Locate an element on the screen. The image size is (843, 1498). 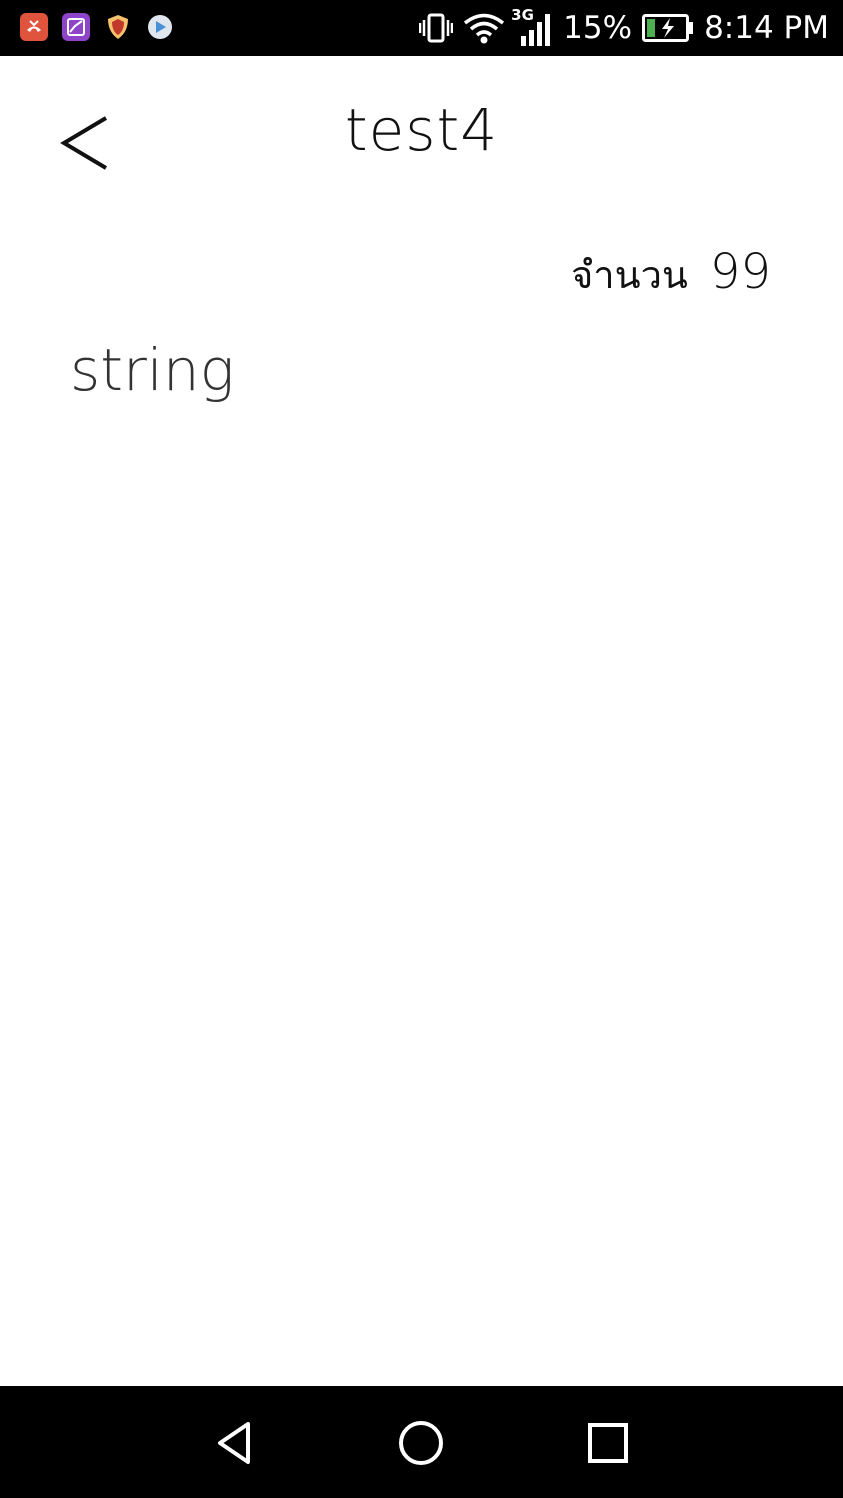
nav-recents-button is located at coordinates (608, 1443).